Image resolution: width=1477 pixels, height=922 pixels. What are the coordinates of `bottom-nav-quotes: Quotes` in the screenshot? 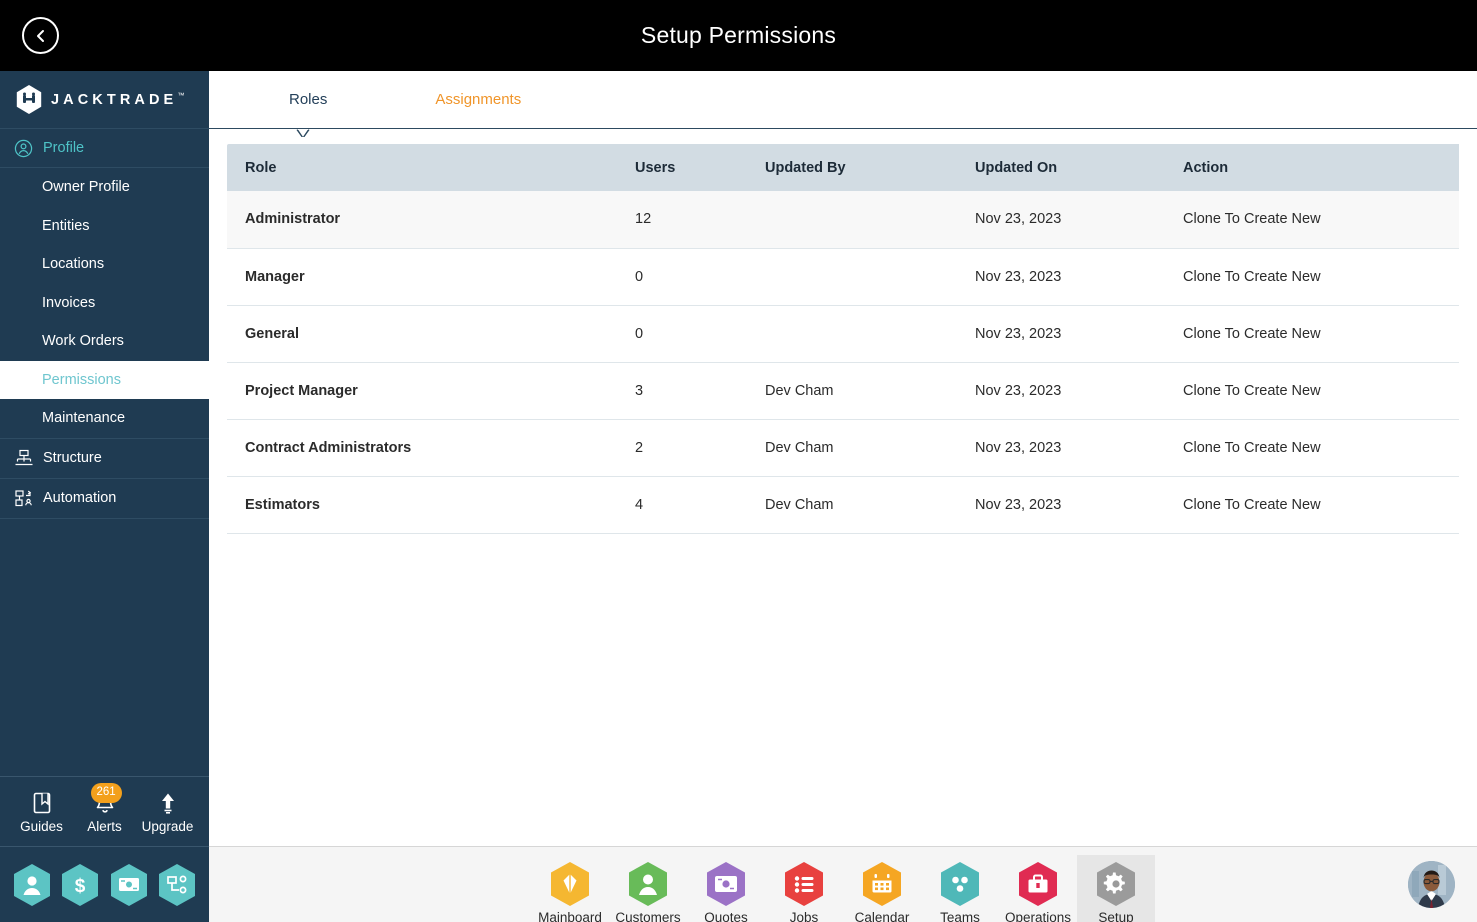 It's located at (726, 888).